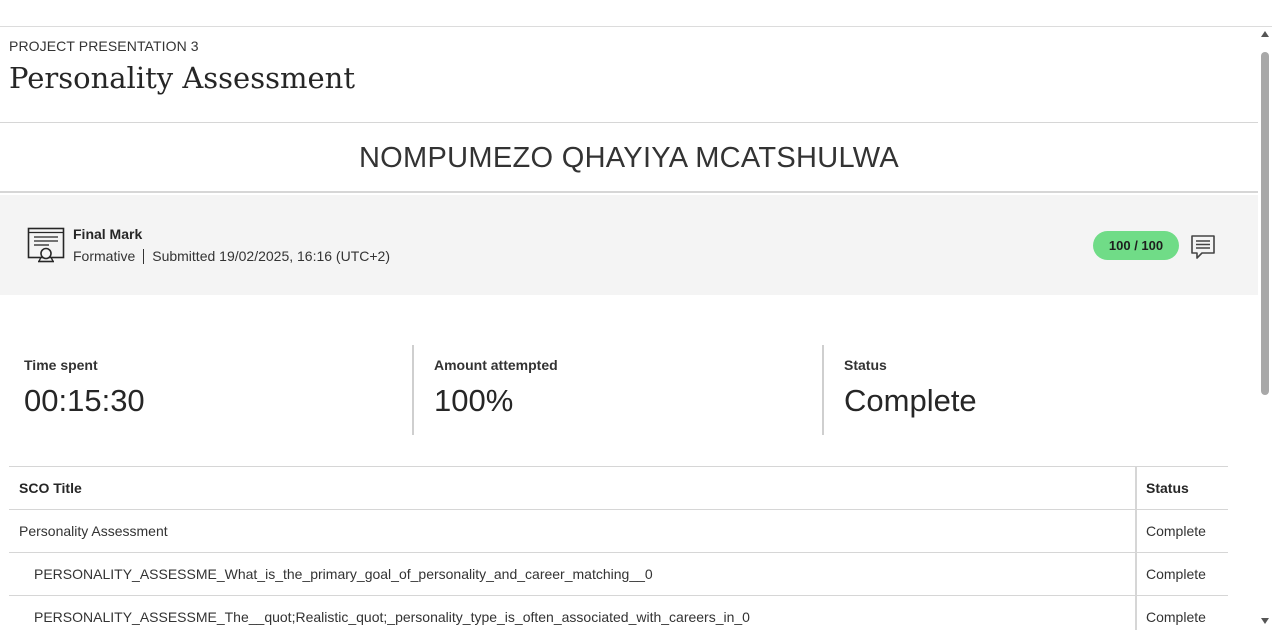 The image size is (1272, 630). What do you see at coordinates (144, 256) in the screenshot?
I see `meta-divider` at bounding box center [144, 256].